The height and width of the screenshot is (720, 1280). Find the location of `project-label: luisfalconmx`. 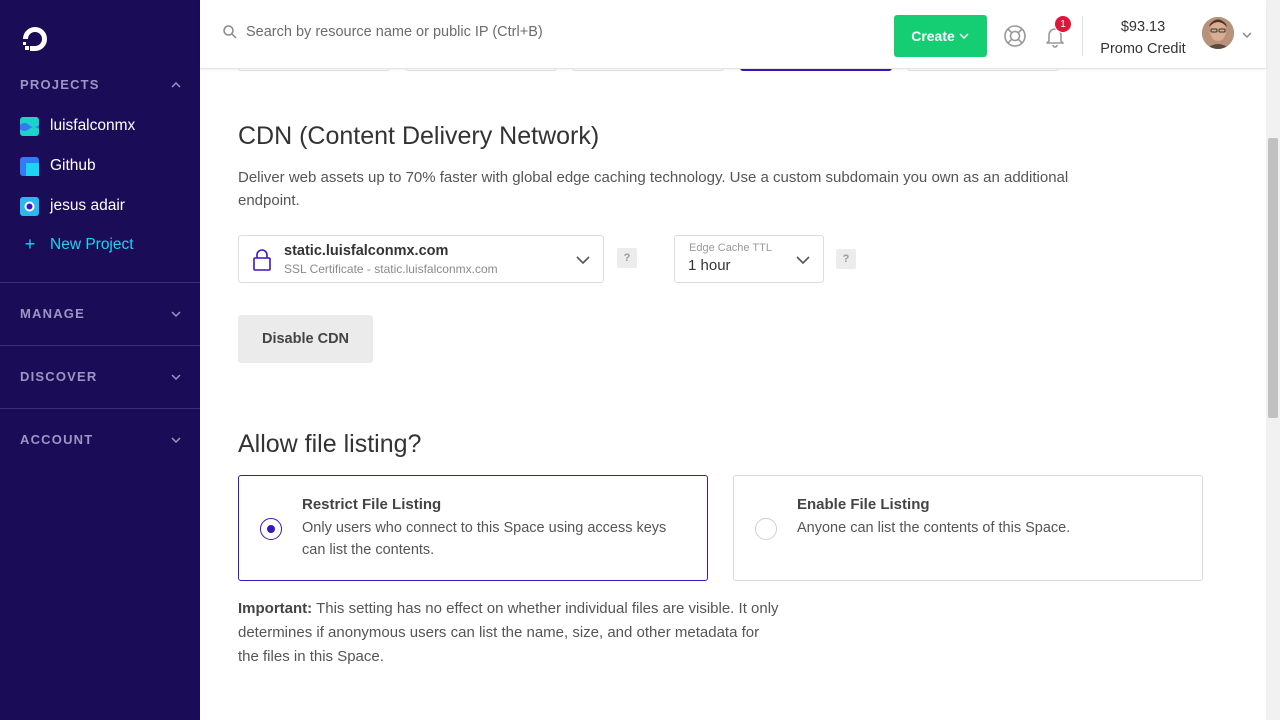

project-label: luisfalconmx is located at coordinates (93, 125).